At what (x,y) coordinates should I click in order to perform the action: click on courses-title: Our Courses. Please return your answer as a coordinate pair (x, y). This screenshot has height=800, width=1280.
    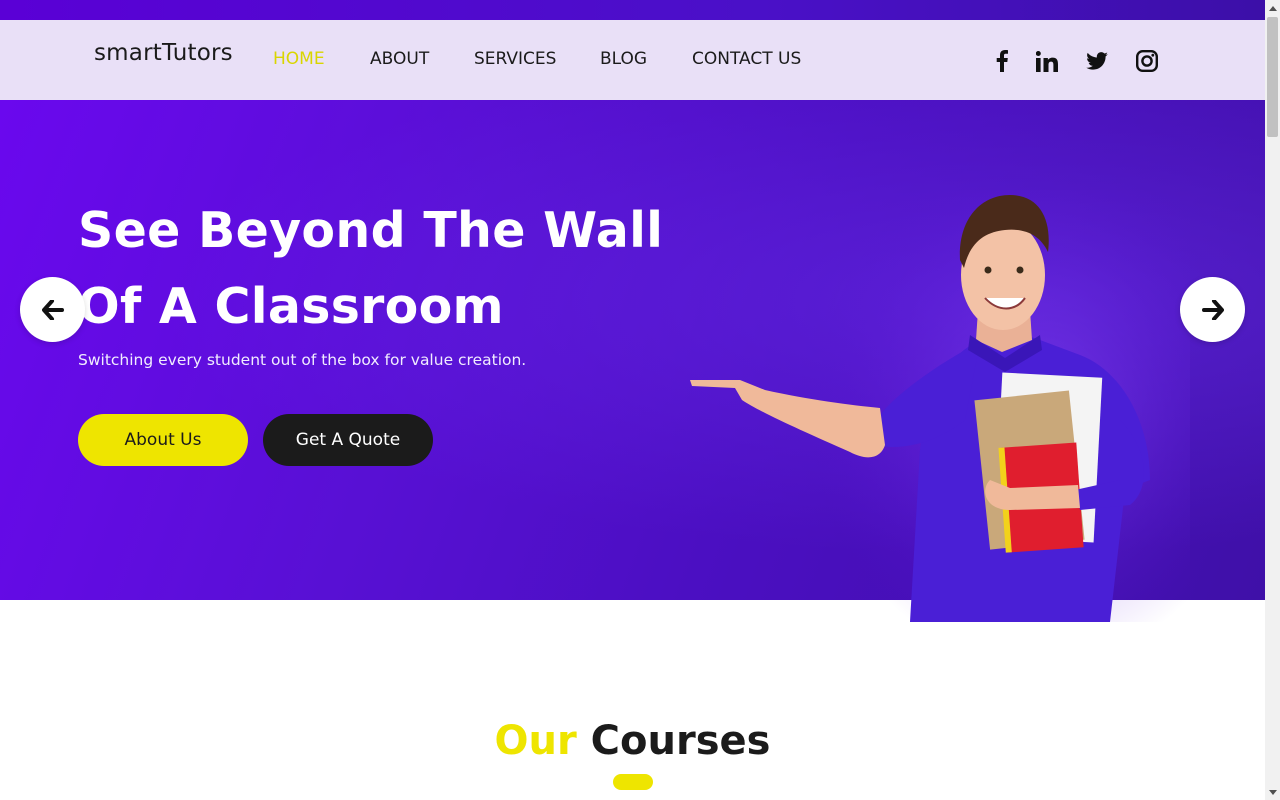
    Looking at the image, I should click on (632, 741).